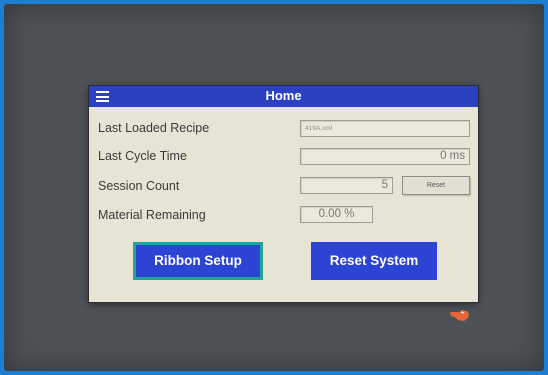 This screenshot has width=548, height=375. Describe the element at coordinates (346, 185) in the screenshot. I see `session-count-field: 5` at that location.